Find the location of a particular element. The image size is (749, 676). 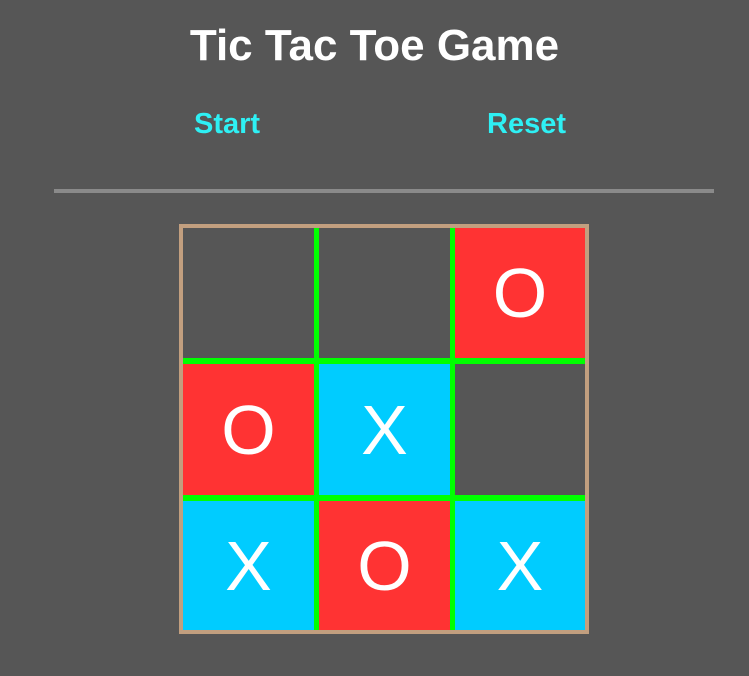

board-cell-5: X is located at coordinates (384, 429).